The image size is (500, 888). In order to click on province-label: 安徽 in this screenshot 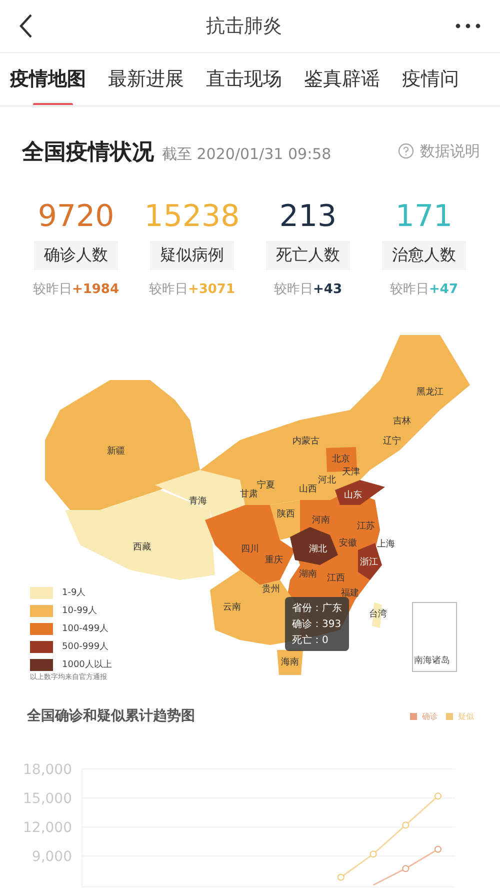, I will do `click(348, 543)`.